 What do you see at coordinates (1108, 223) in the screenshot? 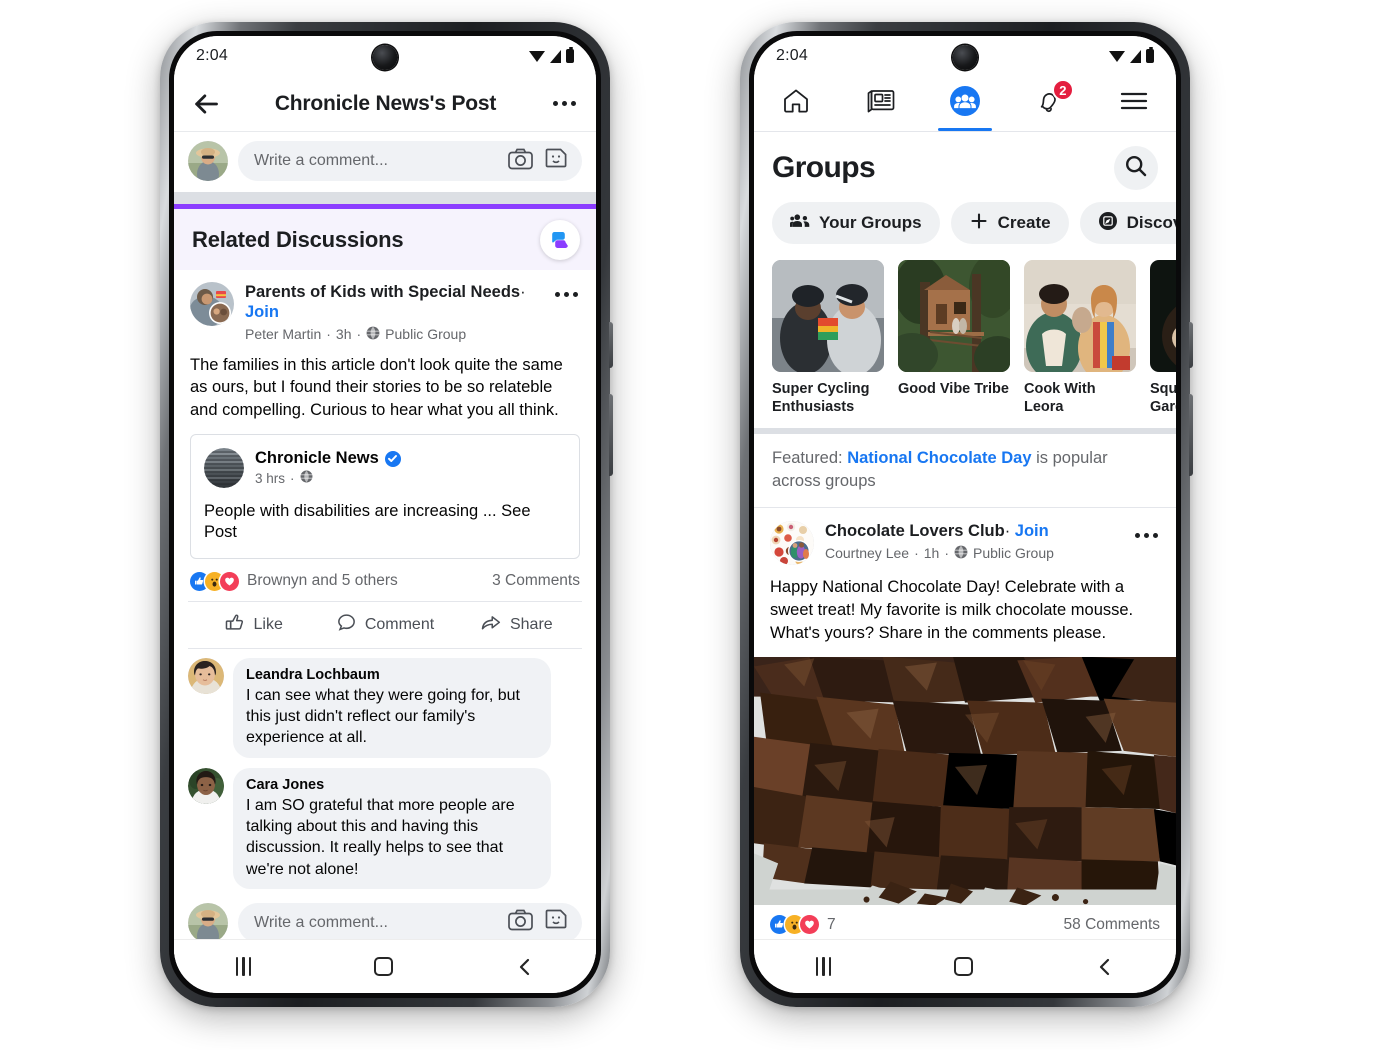
I see `compass-icon` at bounding box center [1108, 223].